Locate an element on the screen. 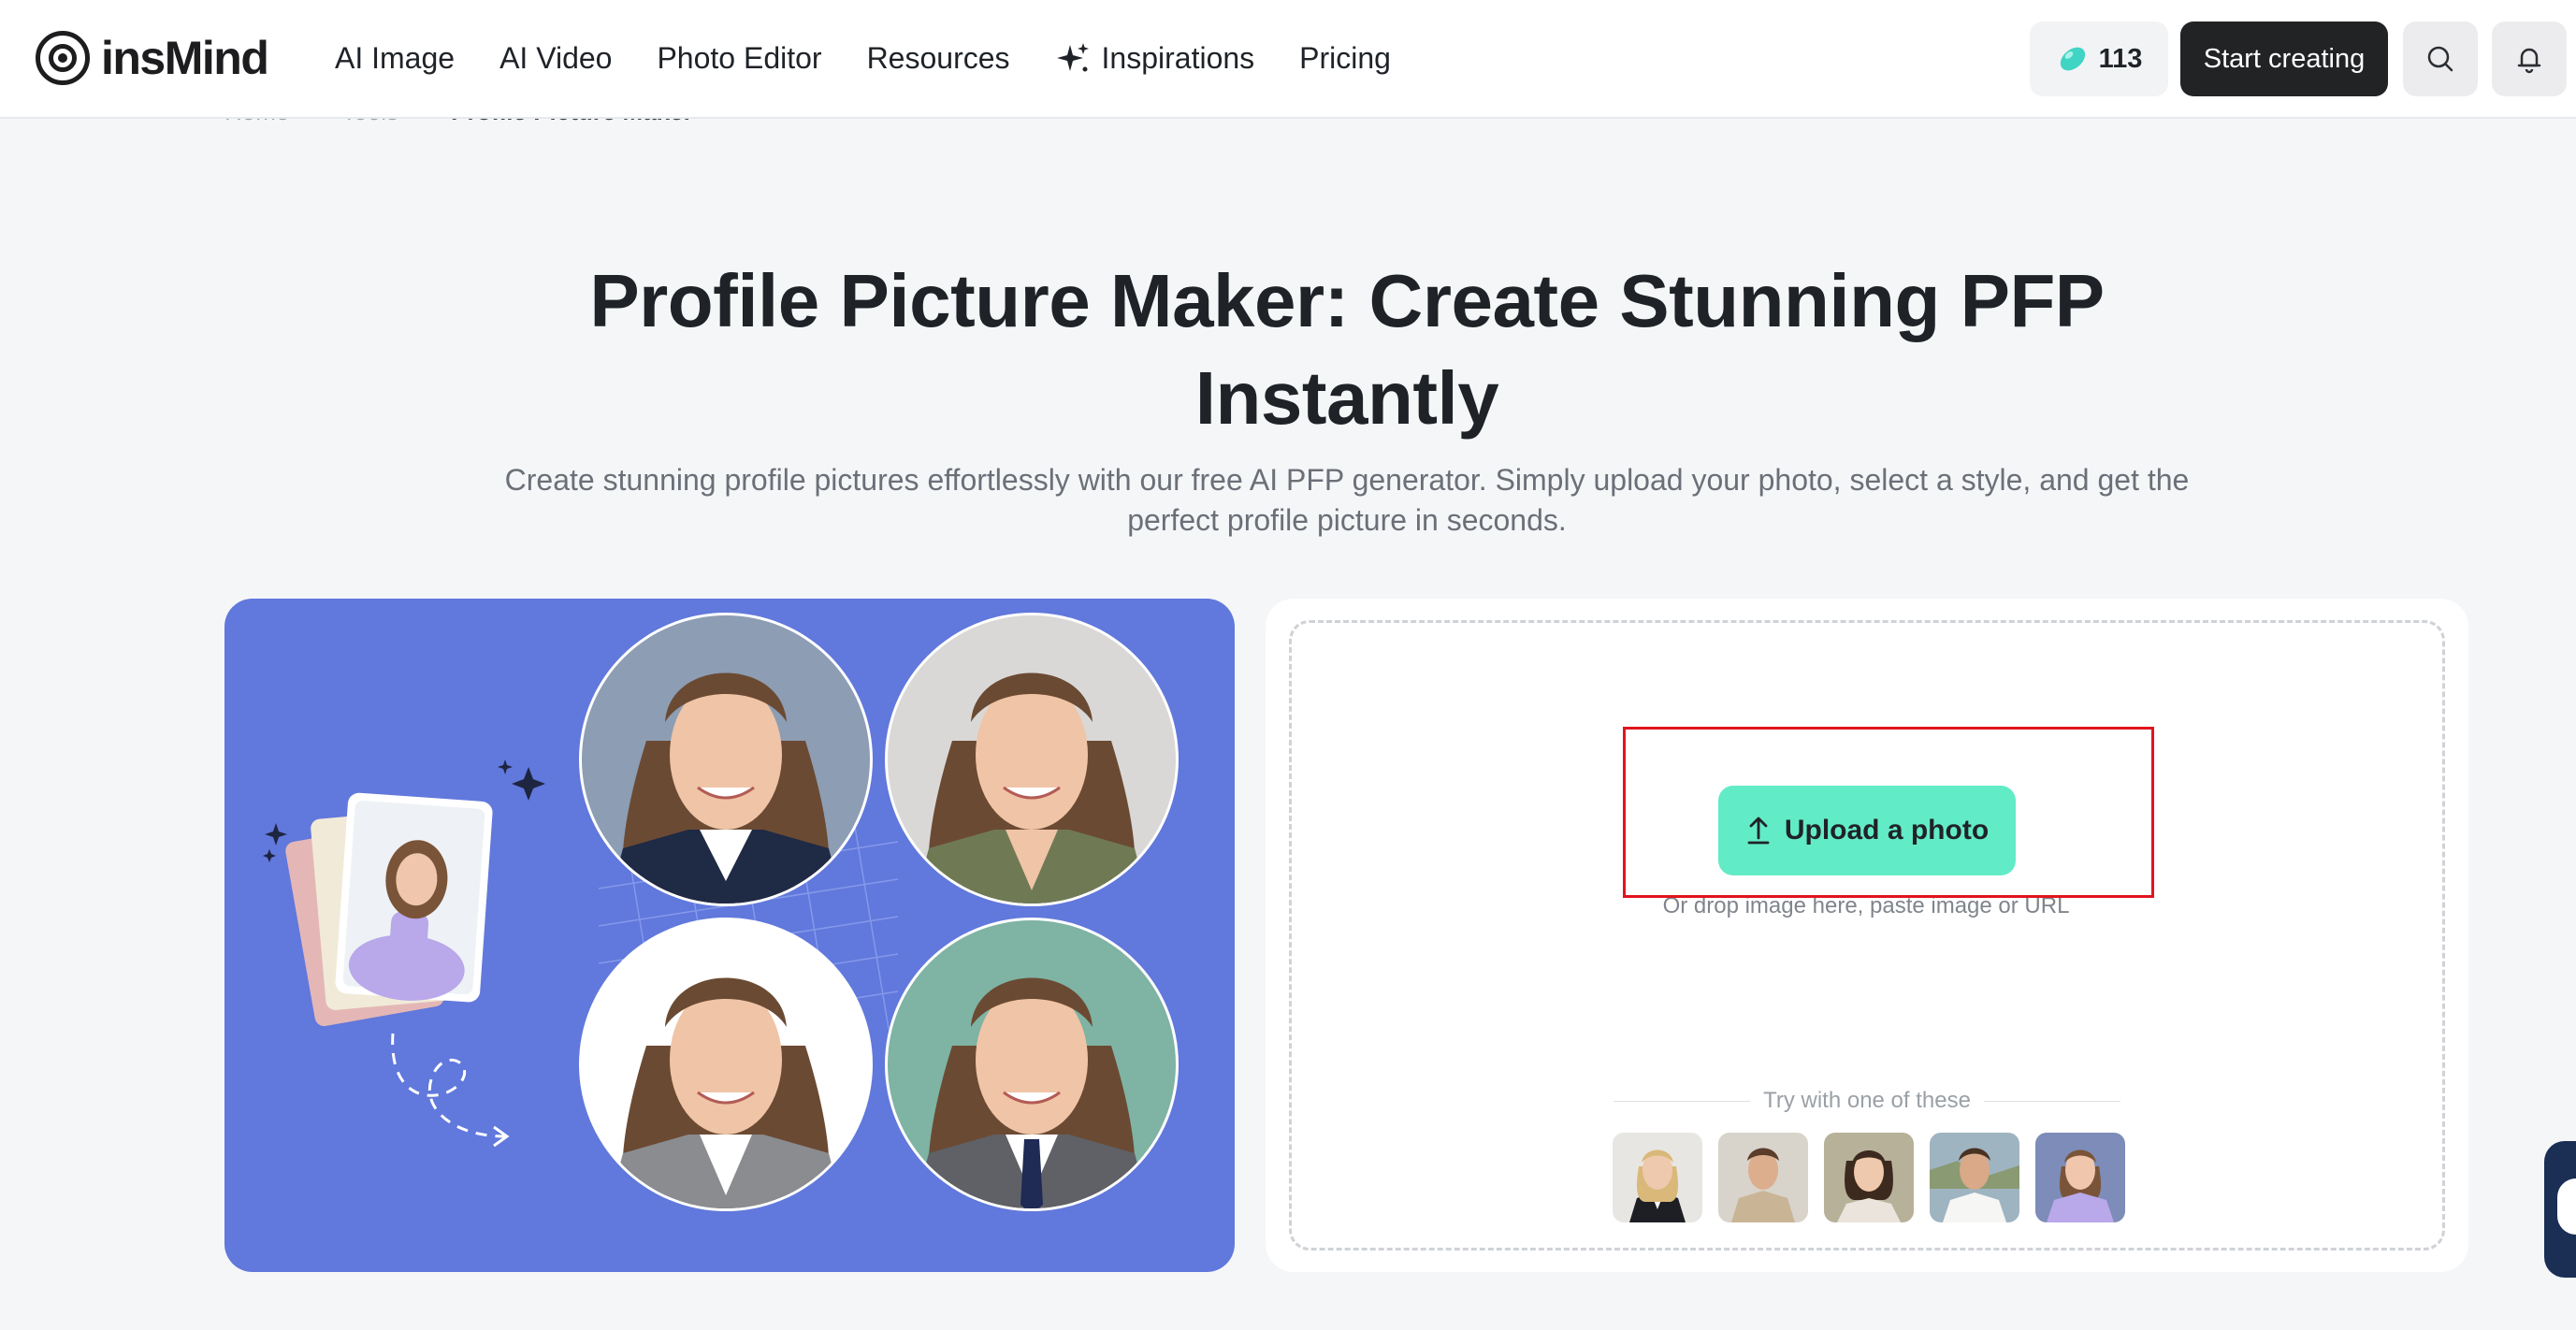  credits-value: 113 is located at coordinates (2120, 58).